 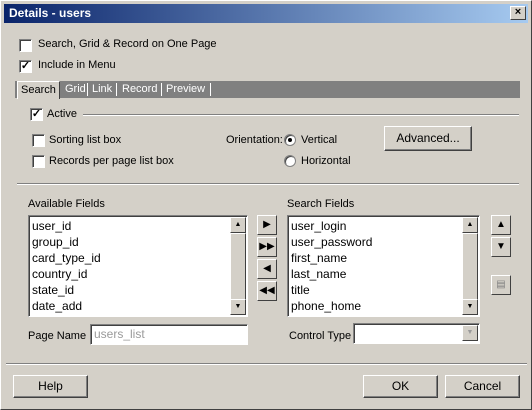 I want to click on tab-search: Search, so click(x=38, y=90).